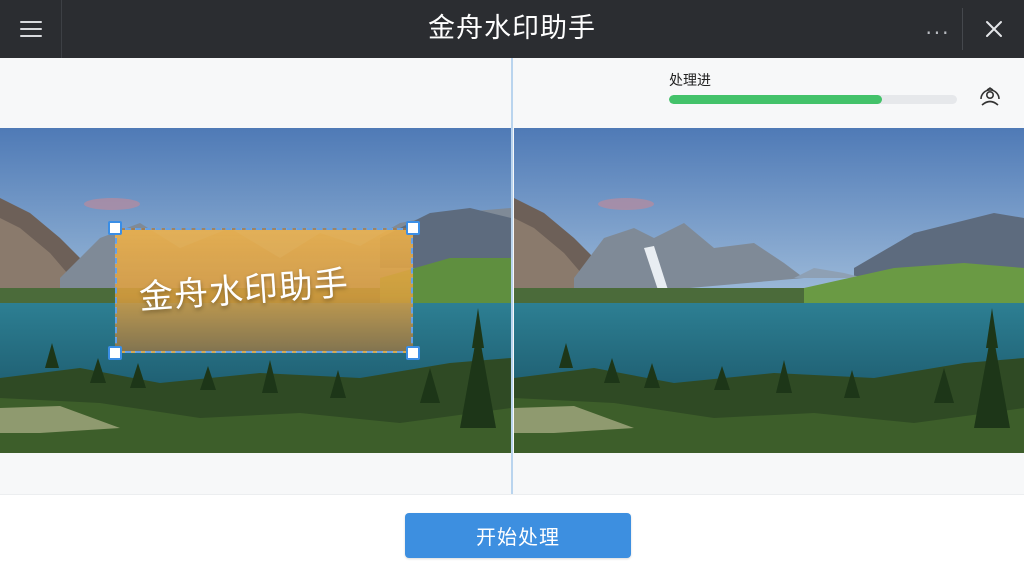 The image size is (1024, 576). I want to click on close-icon, so click(993, 29).